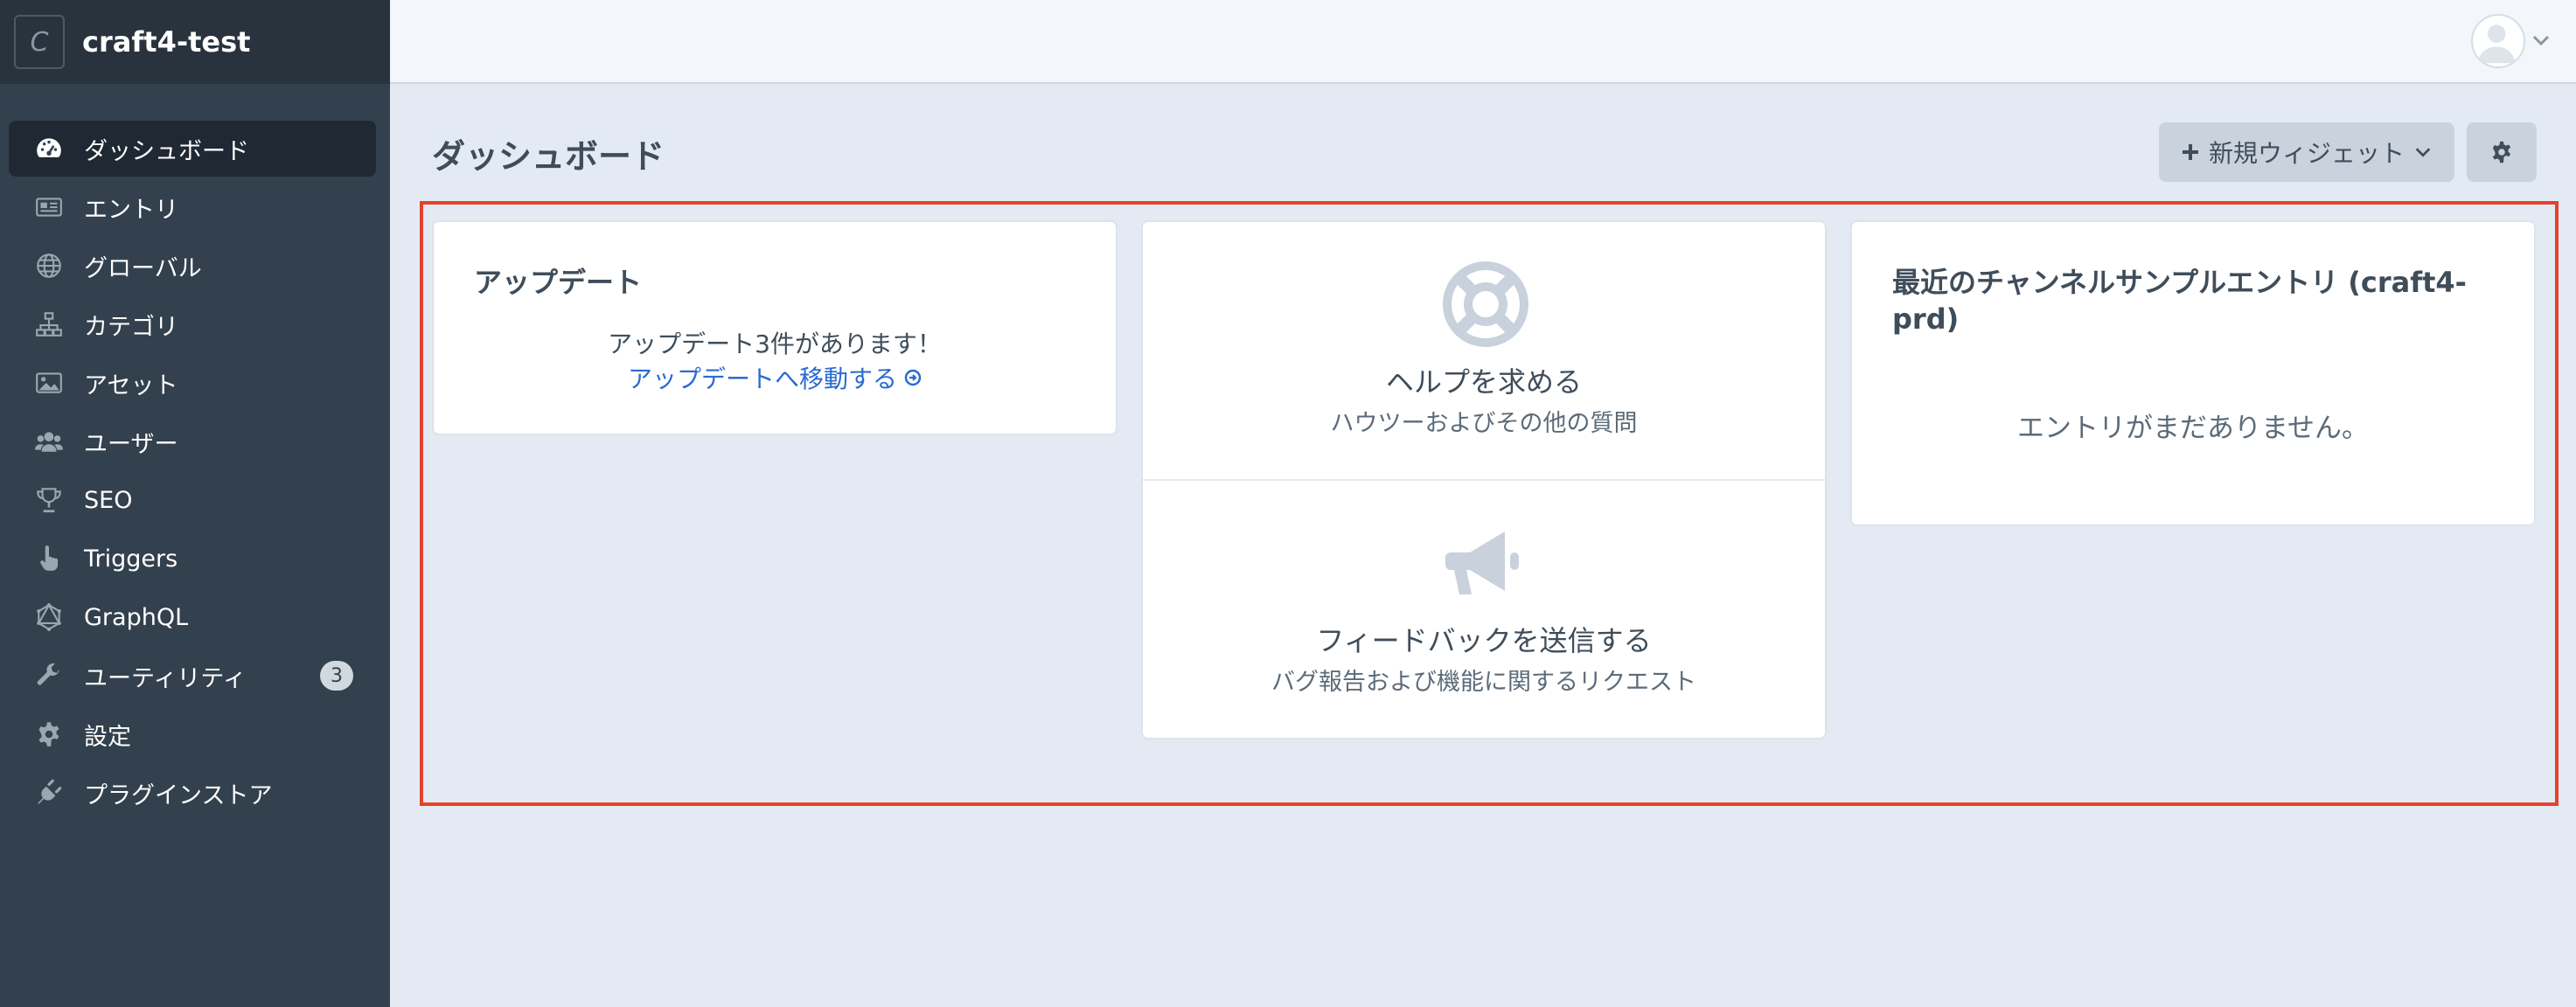 This screenshot has width=2576, height=1007. I want to click on sidebar-item-plugin-store: プラグインストア, so click(192, 793).